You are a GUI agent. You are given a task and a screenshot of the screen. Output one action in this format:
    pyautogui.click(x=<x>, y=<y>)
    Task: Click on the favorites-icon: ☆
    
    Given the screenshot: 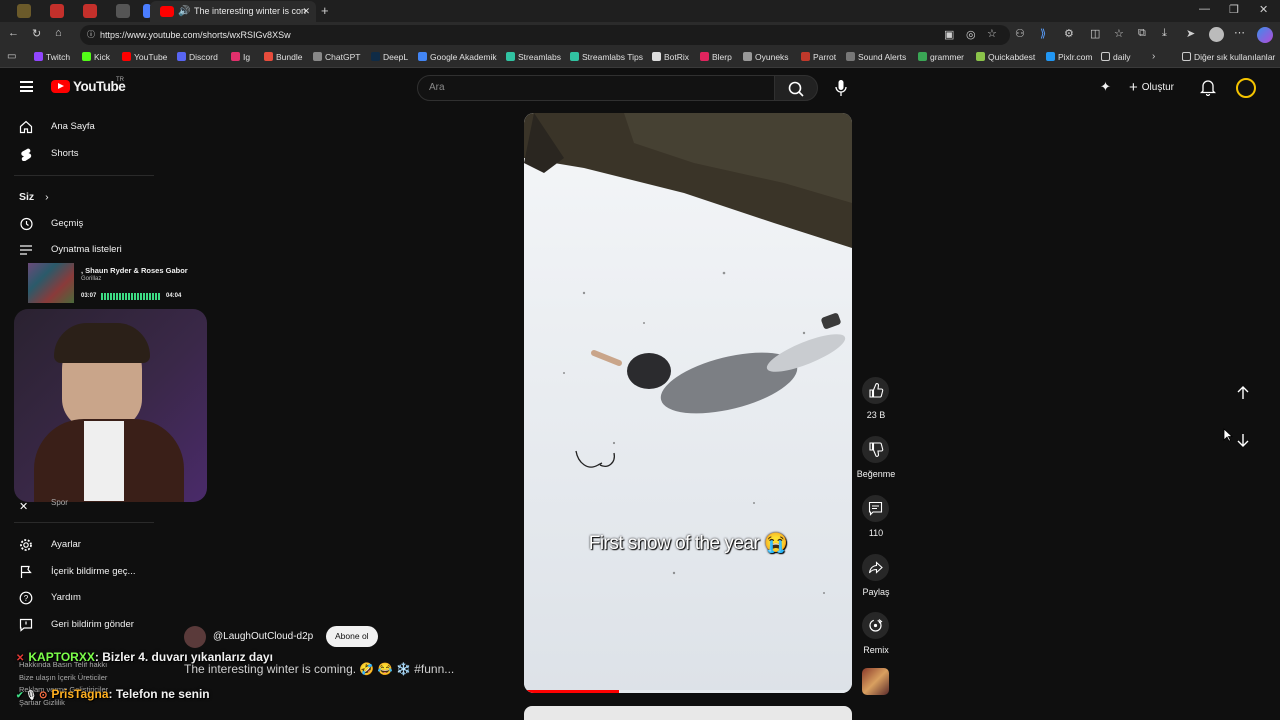 What is the action you would take?
    pyautogui.click(x=1119, y=33)
    